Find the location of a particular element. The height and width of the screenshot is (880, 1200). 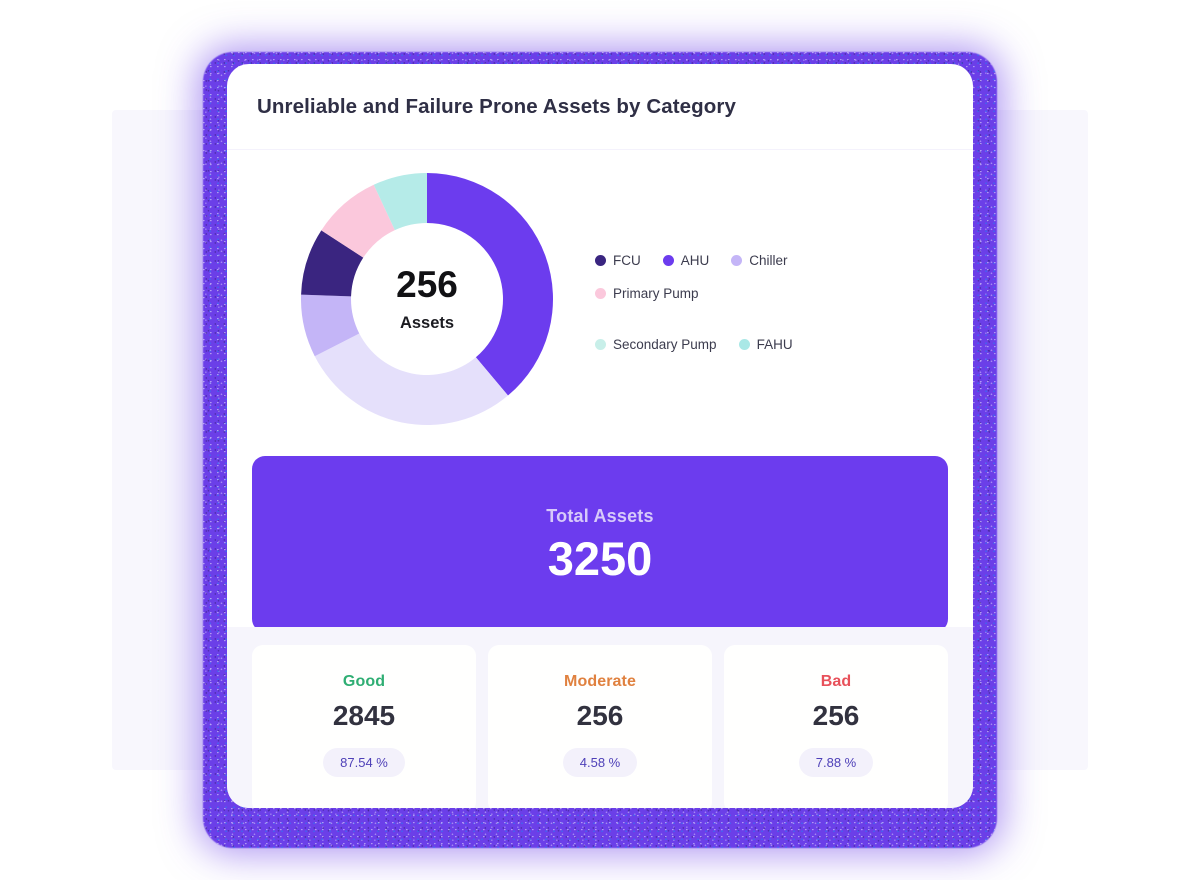

stat-card: Bad 256 7.88 % is located at coordinates (836, 726).